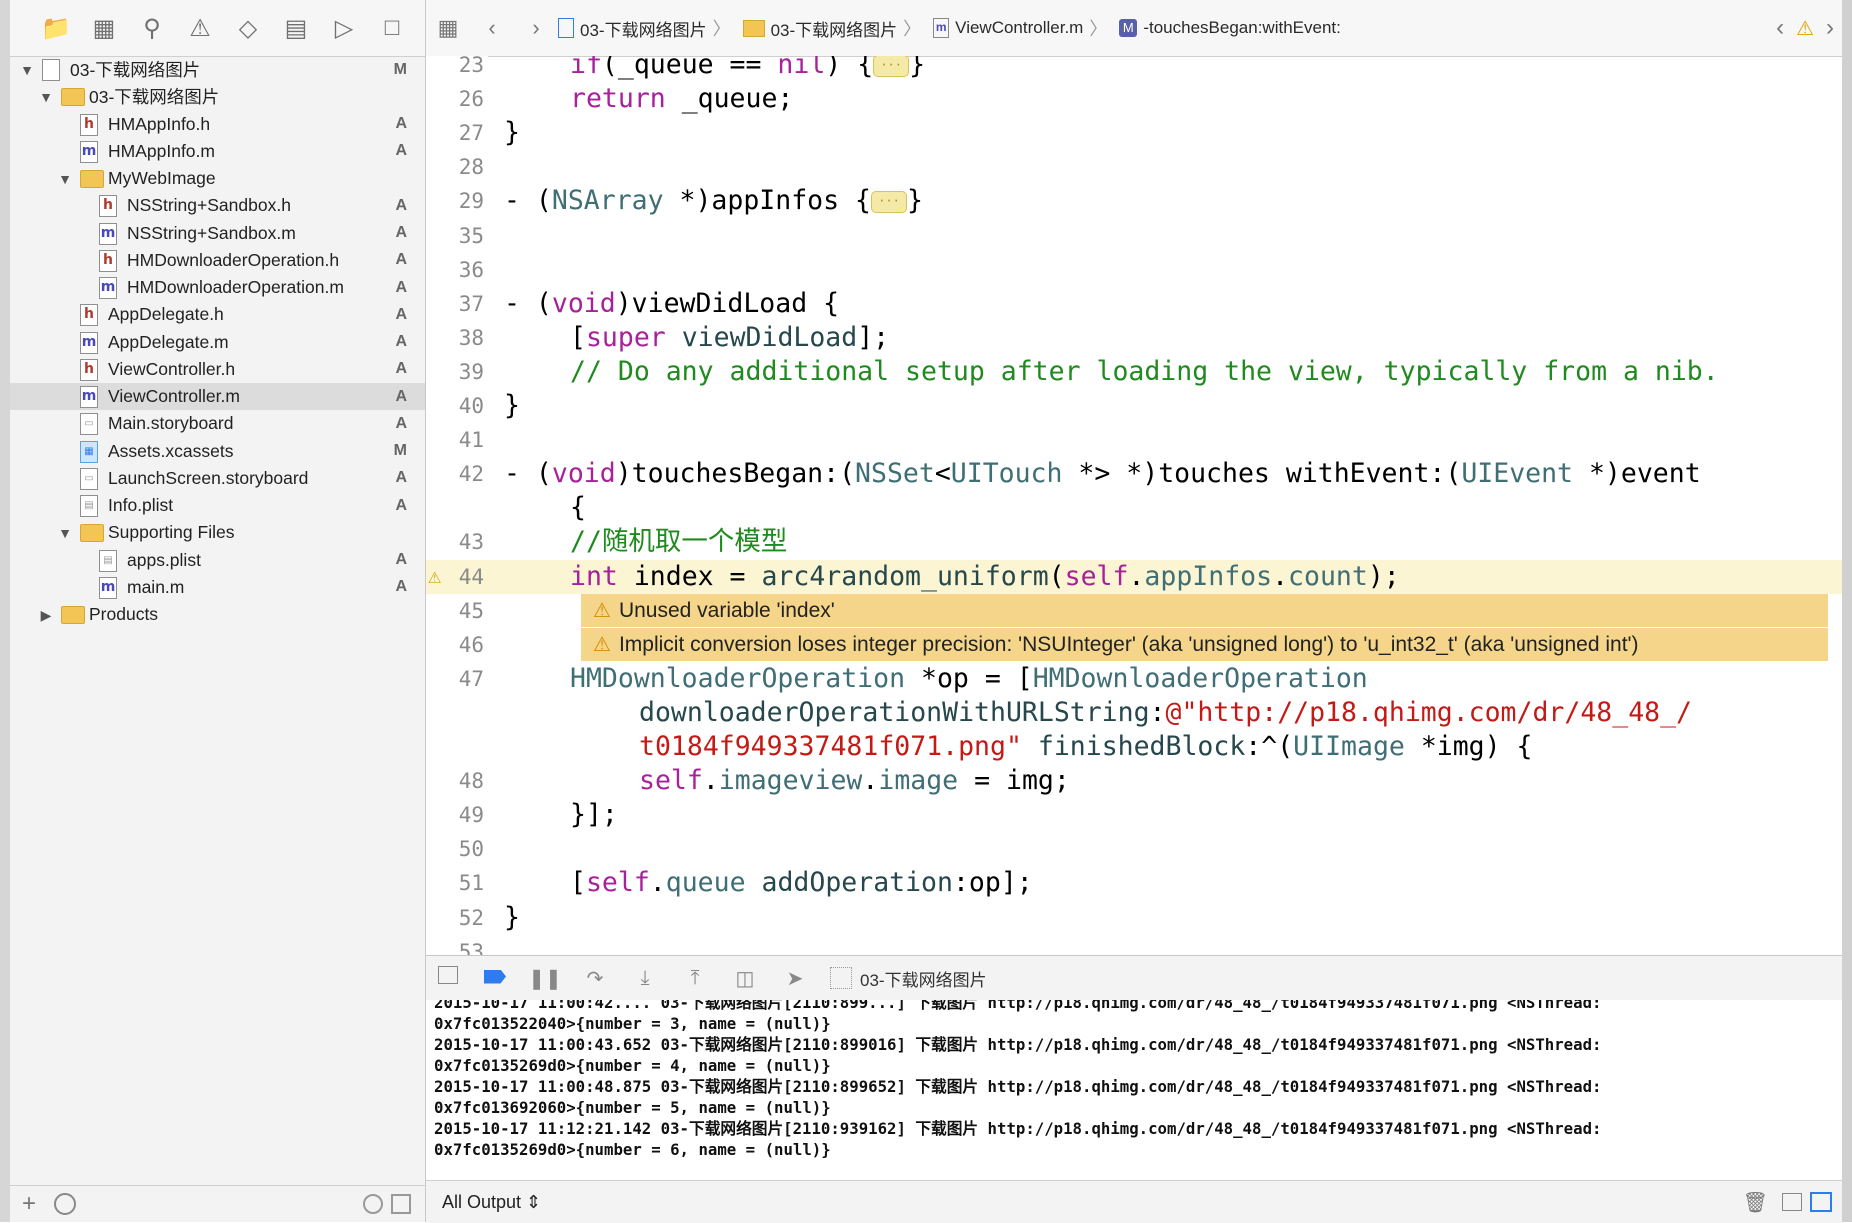  Describe the element at coordinates (745, 978) in the screenshot. I see `view-hierarchy-icon: ◫` at that location.